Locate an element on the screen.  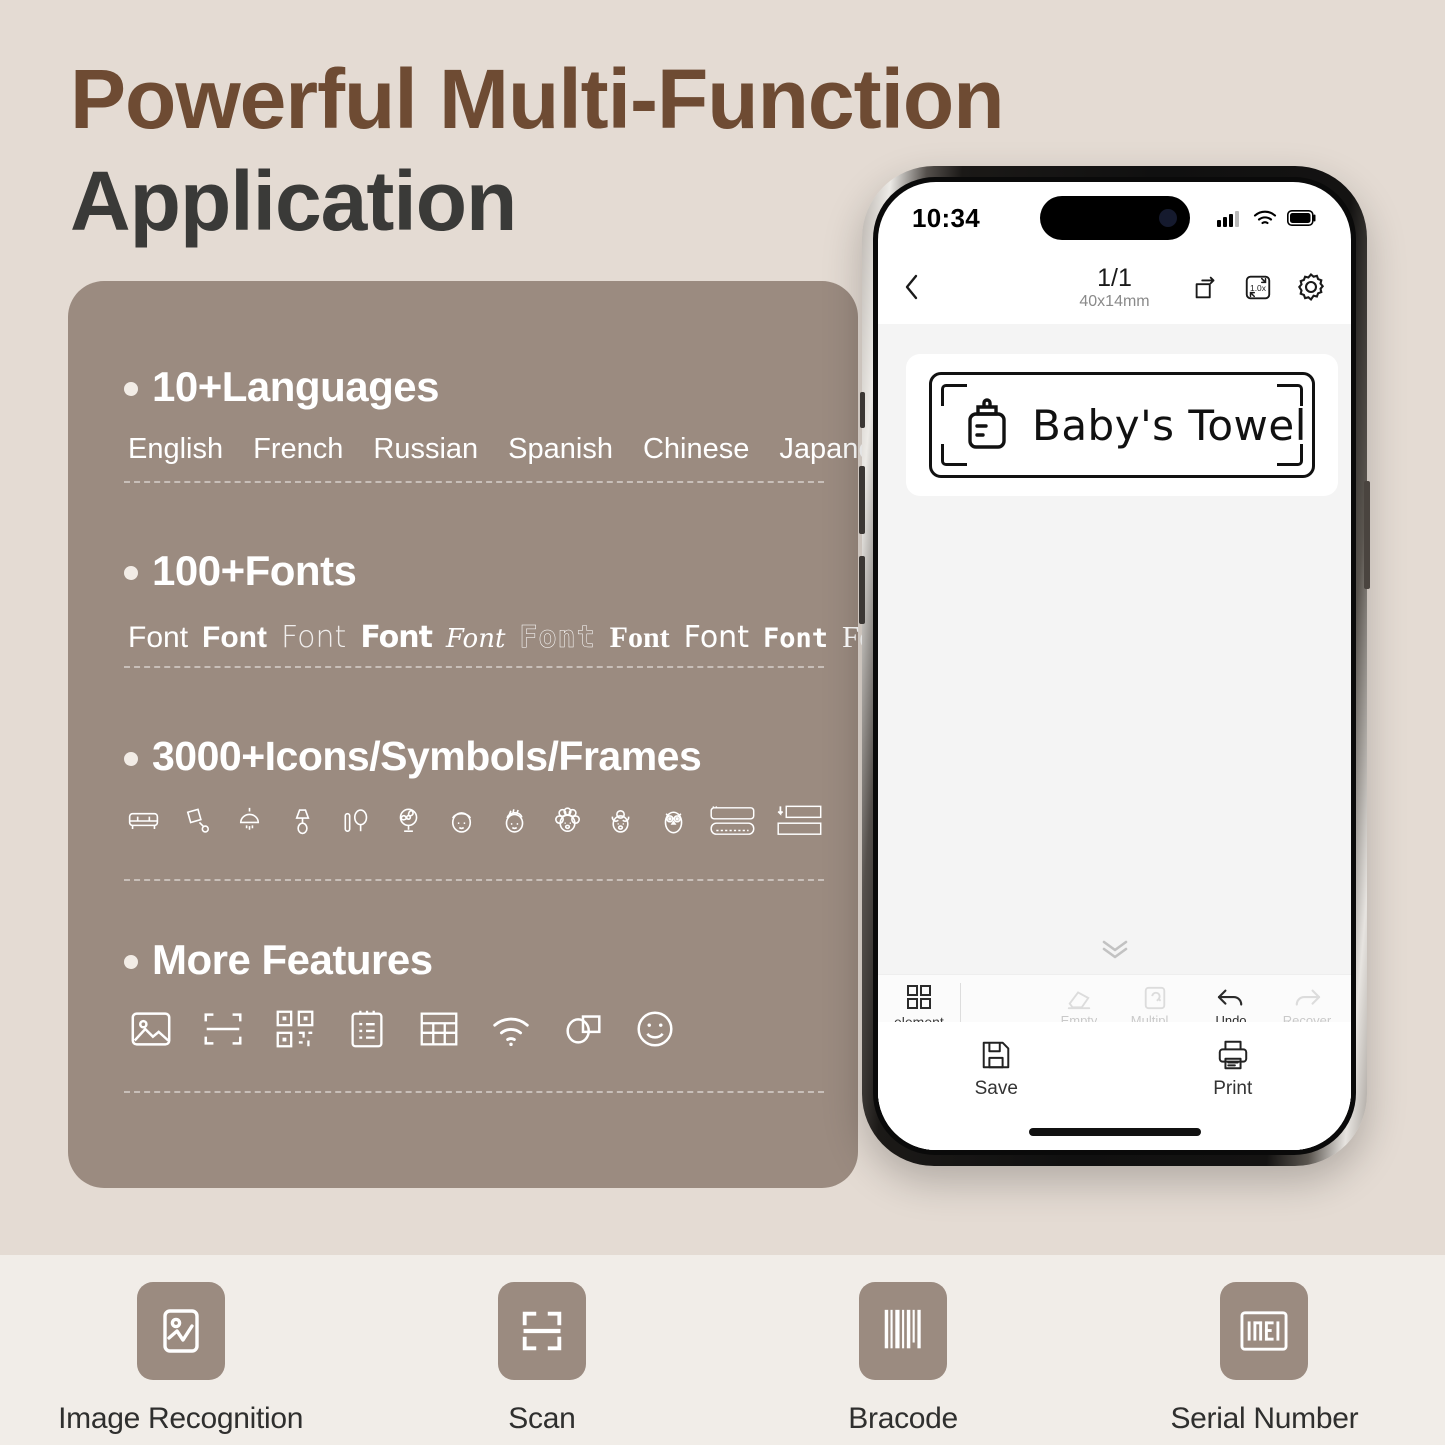
barcode-icon is located at coordinates (902, 1329).